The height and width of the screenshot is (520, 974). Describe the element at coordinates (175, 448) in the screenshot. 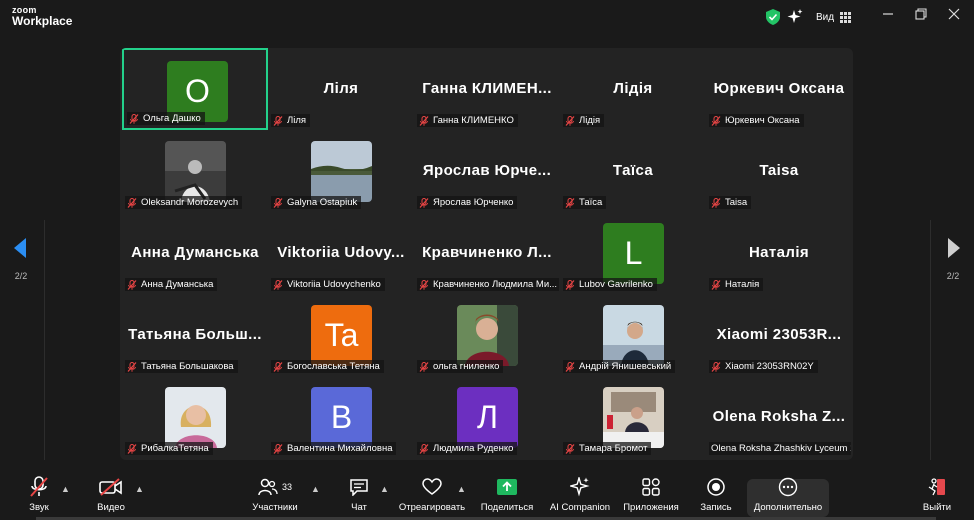

I see `participant-name: РибалкаТетяна` at that location.